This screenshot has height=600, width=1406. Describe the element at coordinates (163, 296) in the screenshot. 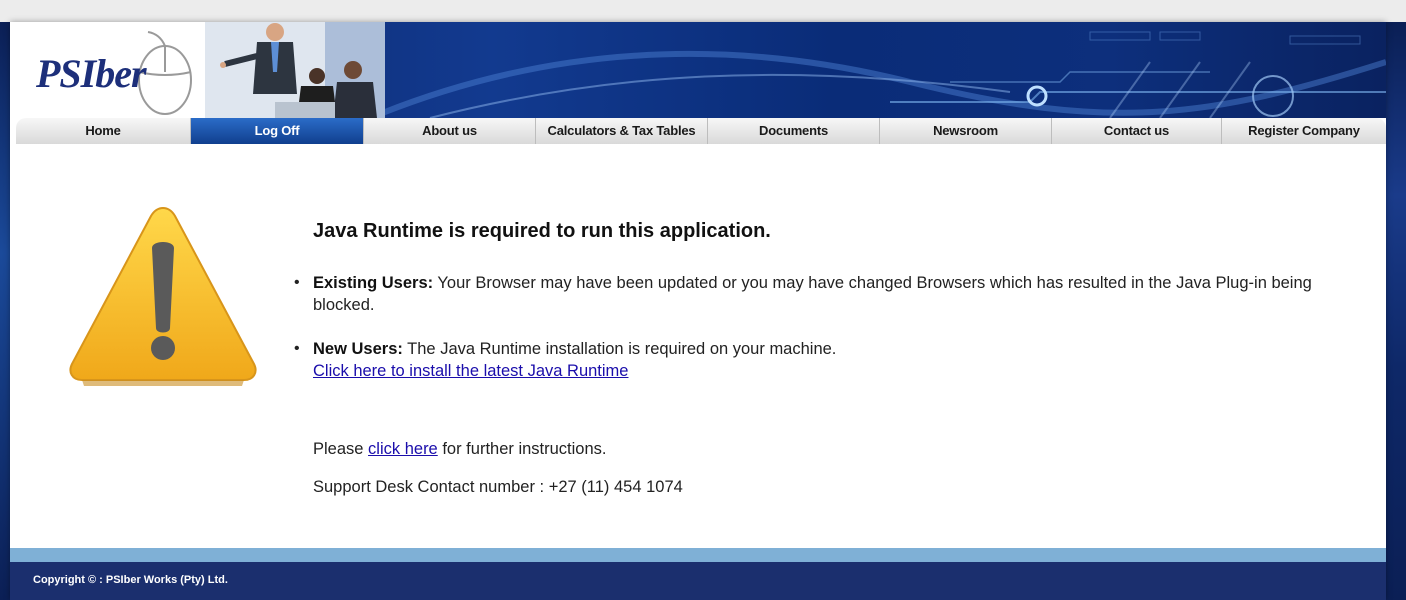

I see `warning-triangle-icon` at that location.